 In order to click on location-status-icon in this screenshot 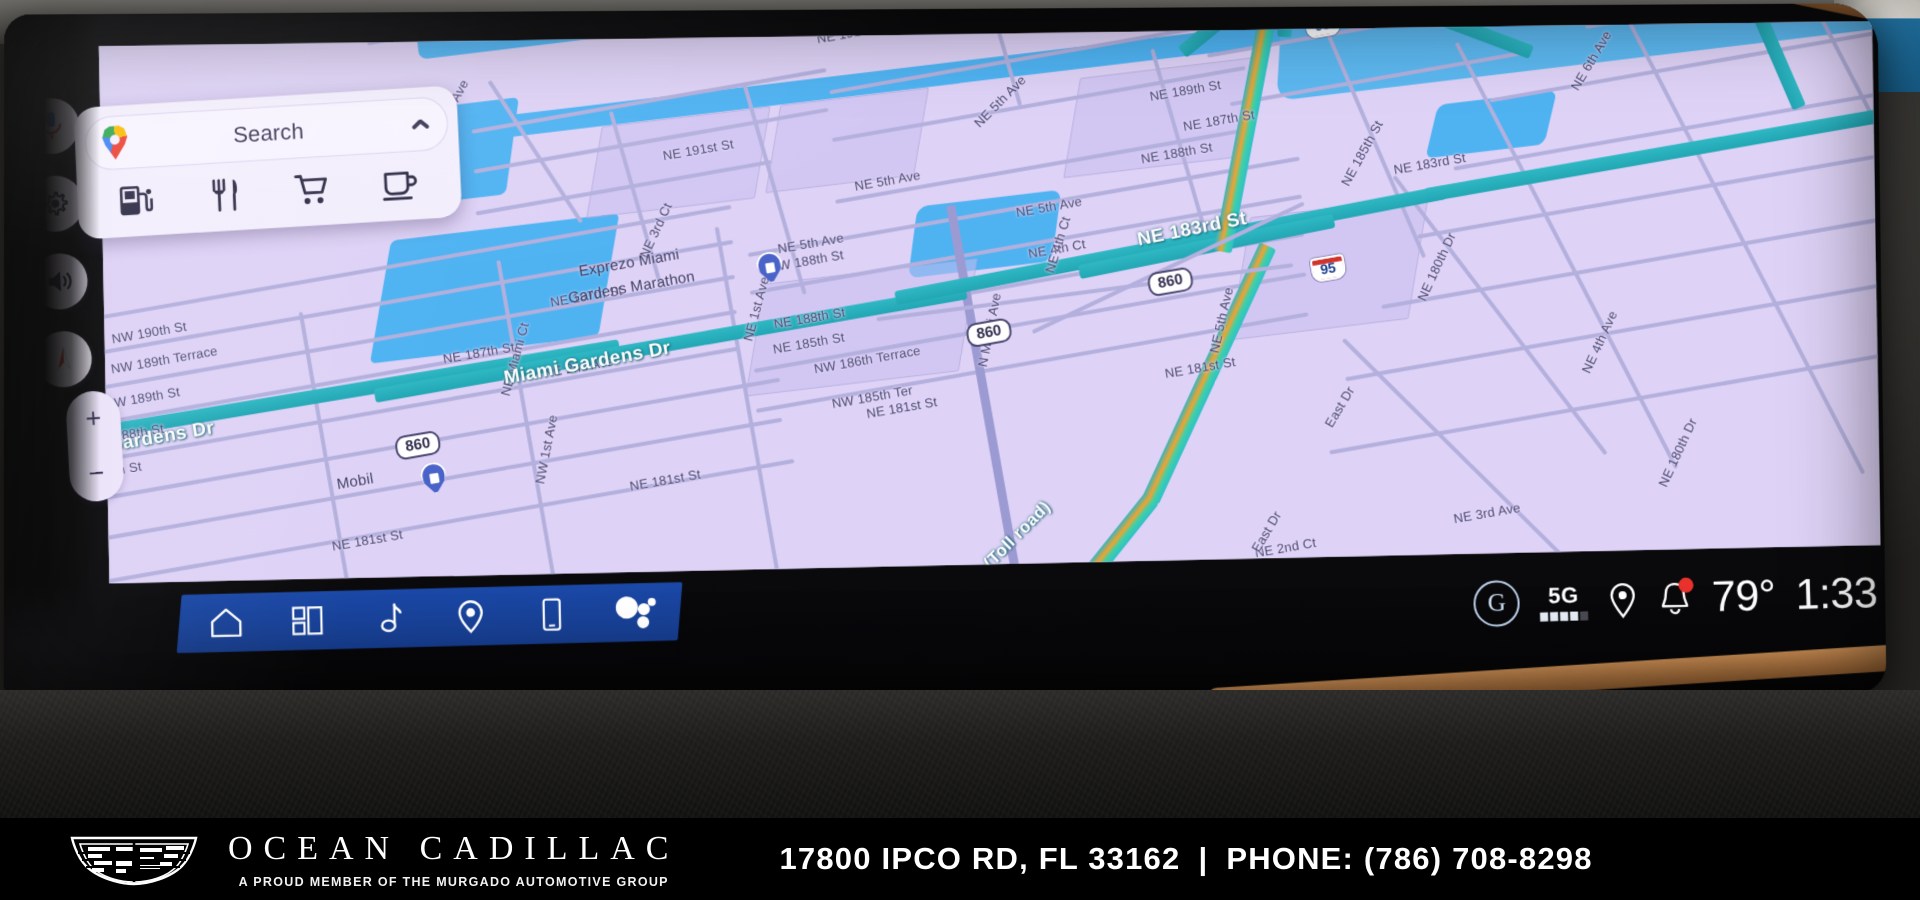, I will do `click(1622, 599)`.